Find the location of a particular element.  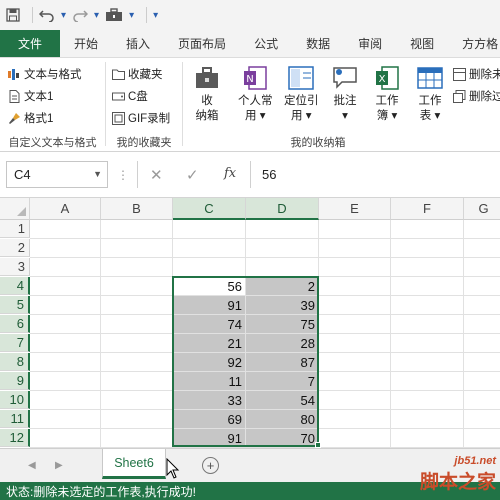

quick-access-toolbar: ▾ ▾ ▾ ▾ is located at coordinates (250, 15).